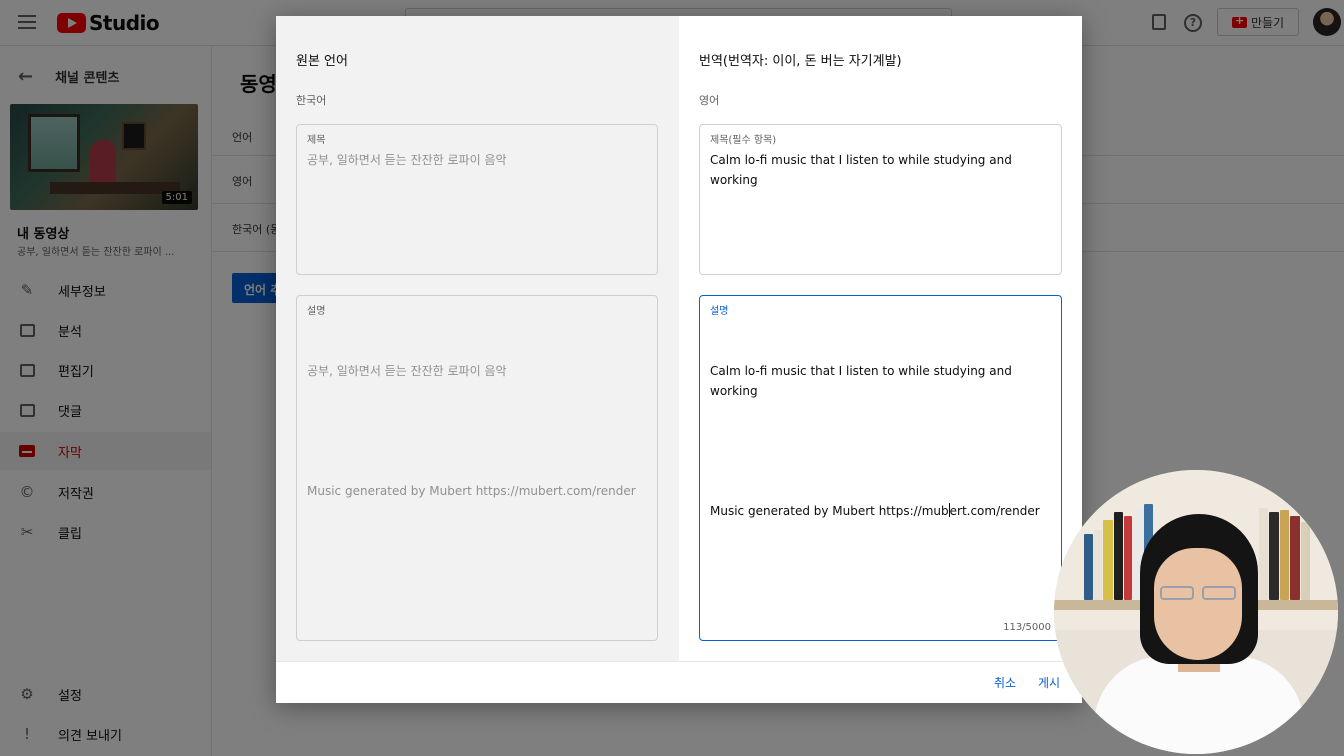  Describe the element at coordinates (1049, 682) in the screenshot. I see `publish-button: 게시` at that location.